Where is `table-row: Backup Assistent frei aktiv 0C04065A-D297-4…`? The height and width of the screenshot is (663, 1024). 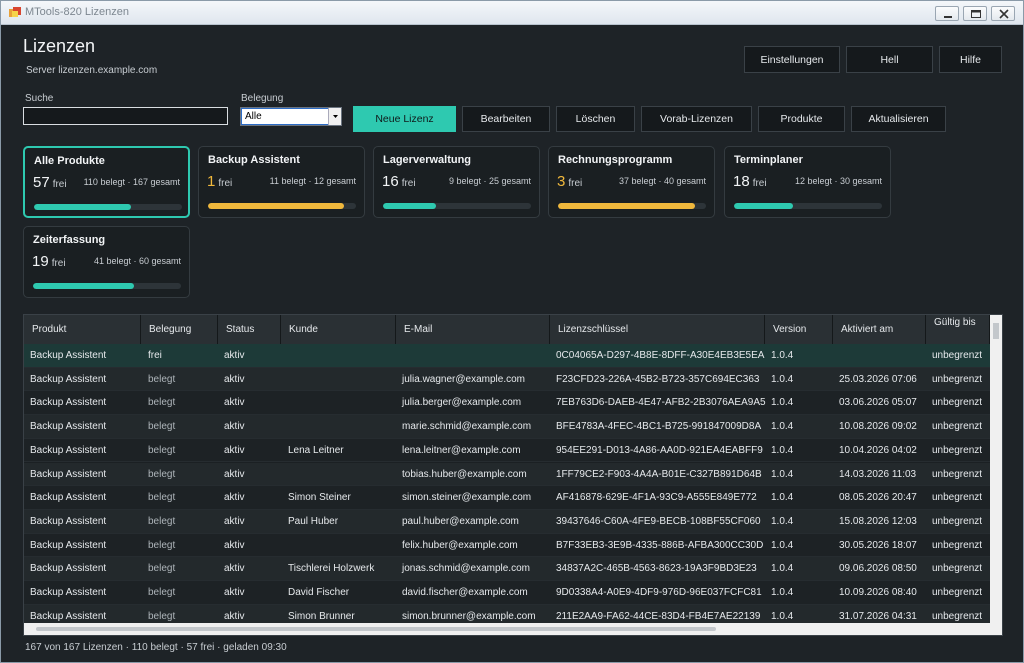 table-row: Backup Assistent frei aktiv 0C04065A-D297-4… is located at coordinates (507, 356).